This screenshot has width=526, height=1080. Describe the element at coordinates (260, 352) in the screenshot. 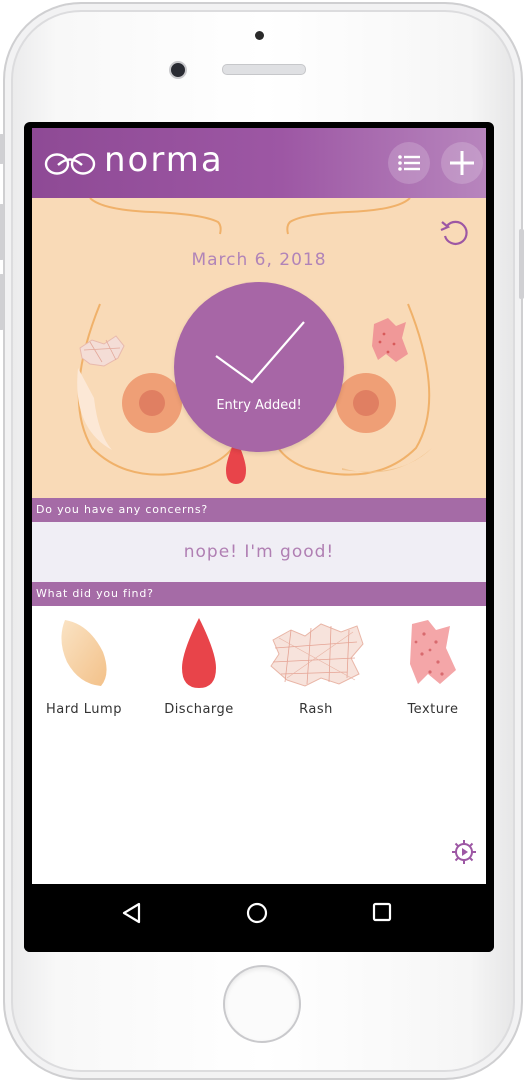

I see `checkmark-icon` at that location.